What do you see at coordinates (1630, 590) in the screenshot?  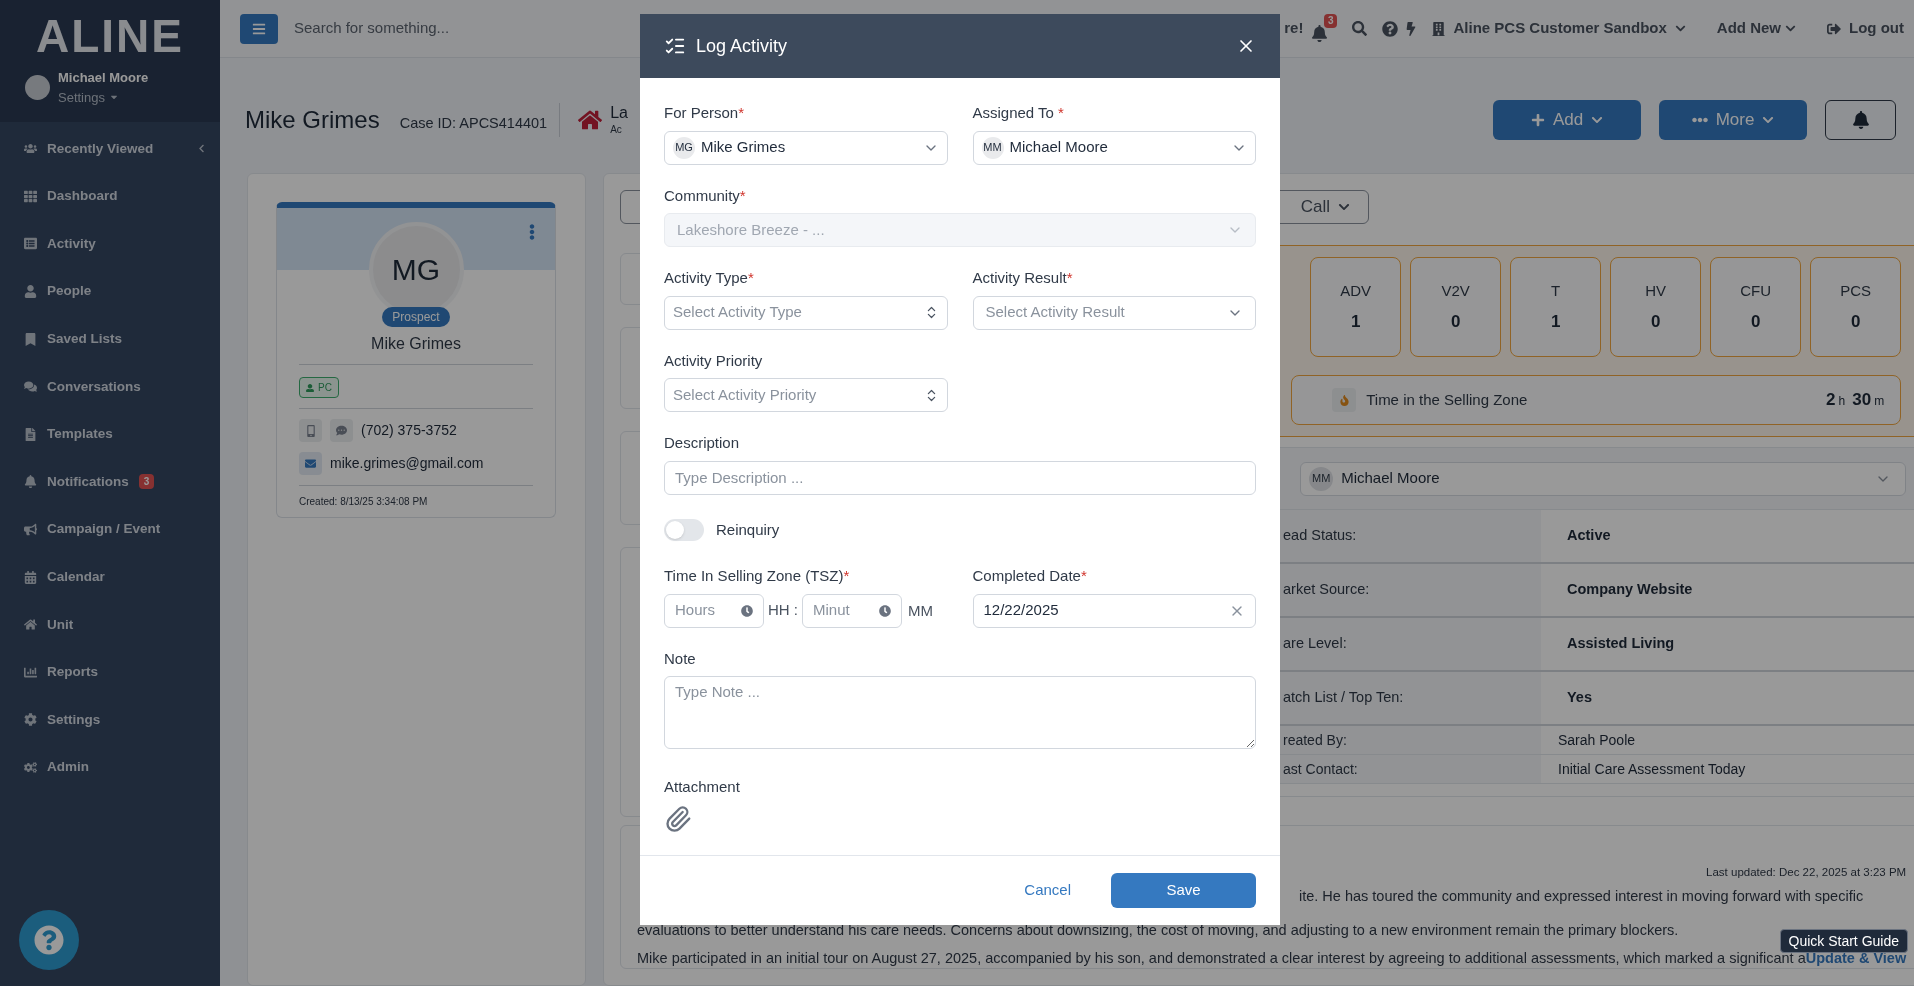 I see `detail-value: Company Website` at bounding box center [1630, 590].